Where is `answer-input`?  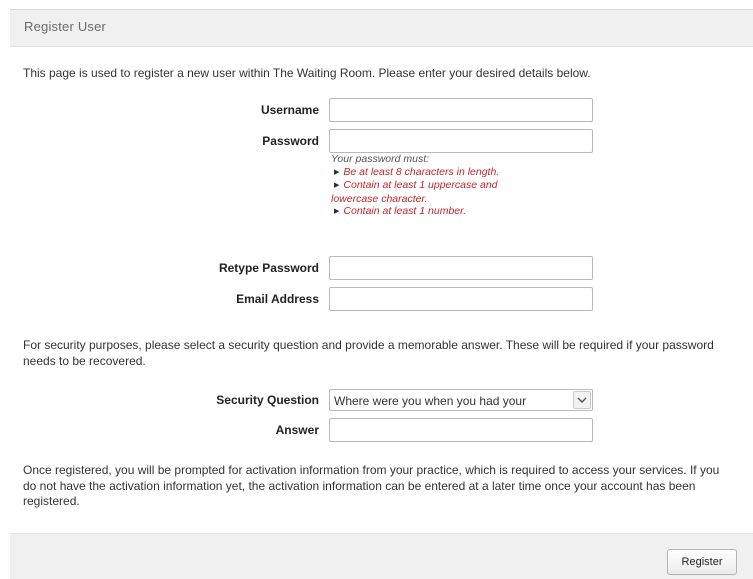 answer-input is located at coordinates (461, 430).